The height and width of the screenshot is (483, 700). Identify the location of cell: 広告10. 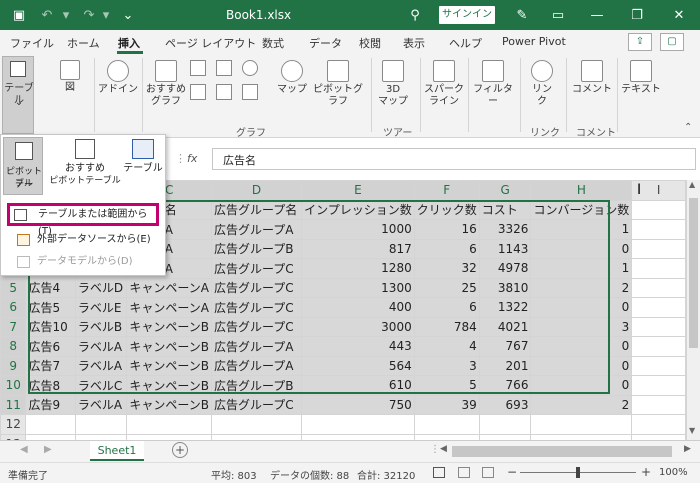
(50, 326).